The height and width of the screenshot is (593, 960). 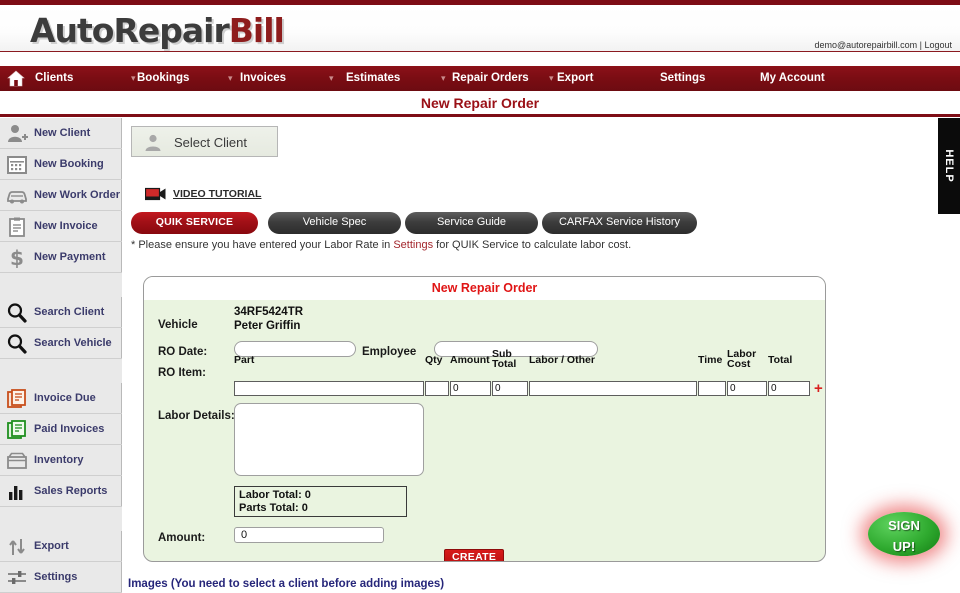 I want to click on vehicle-owner: Peter Griffin, so click(x=267, y=326).